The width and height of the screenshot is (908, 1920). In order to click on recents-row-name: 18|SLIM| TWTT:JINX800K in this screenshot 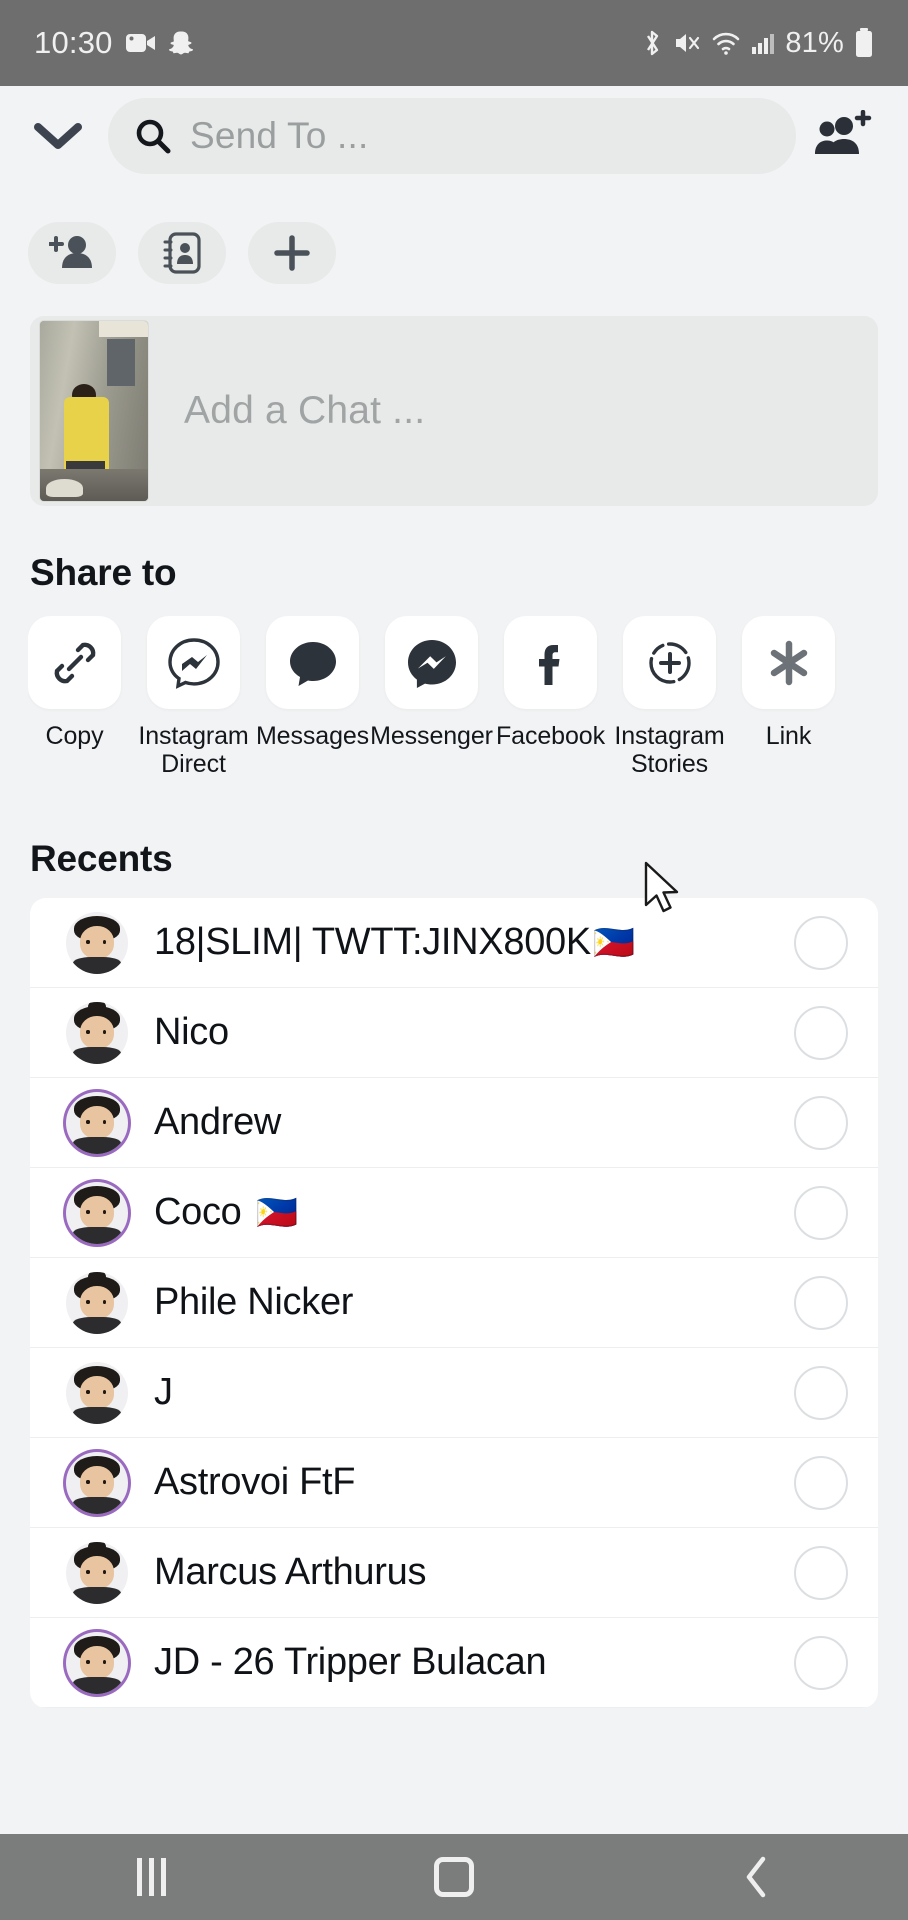, I will do `click(372, 942)`.